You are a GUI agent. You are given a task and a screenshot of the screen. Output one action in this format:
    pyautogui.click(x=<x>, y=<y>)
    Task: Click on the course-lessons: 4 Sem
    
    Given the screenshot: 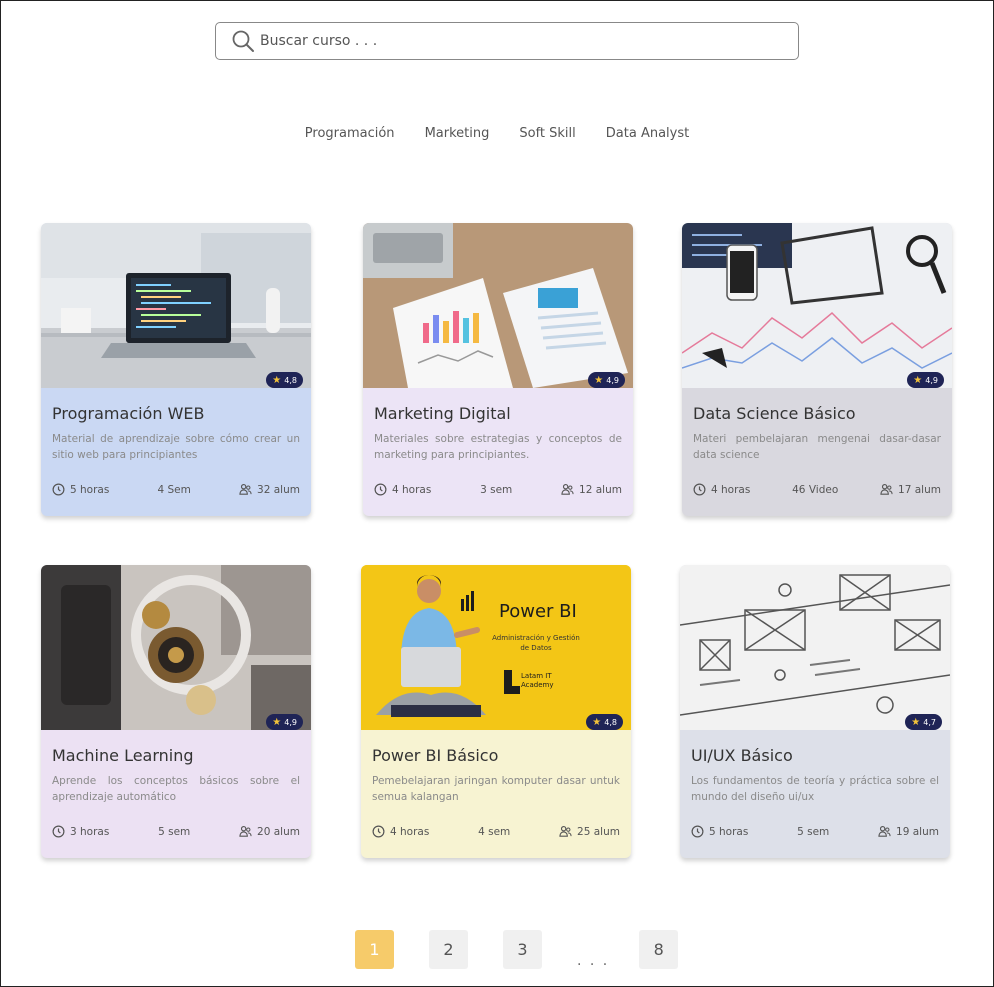 What is the action you would take?
    pyautogui.click(x=174, y=489)
    